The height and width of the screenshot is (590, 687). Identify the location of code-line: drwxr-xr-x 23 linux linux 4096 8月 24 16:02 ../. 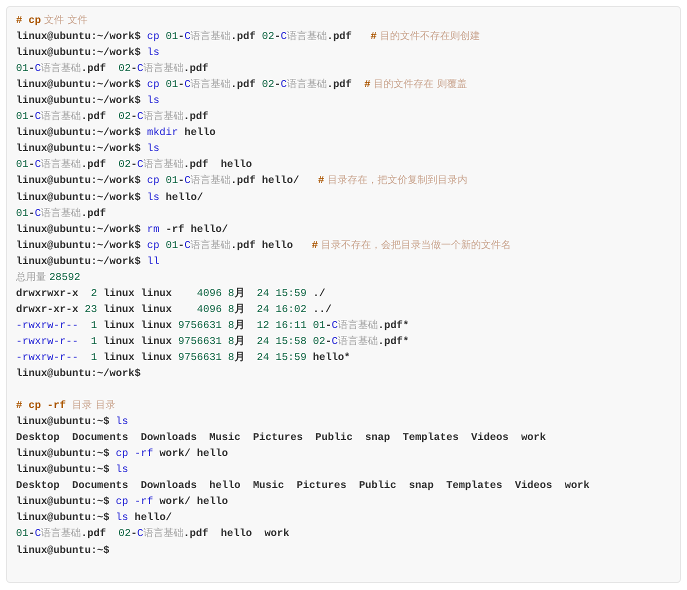
(174, 310).